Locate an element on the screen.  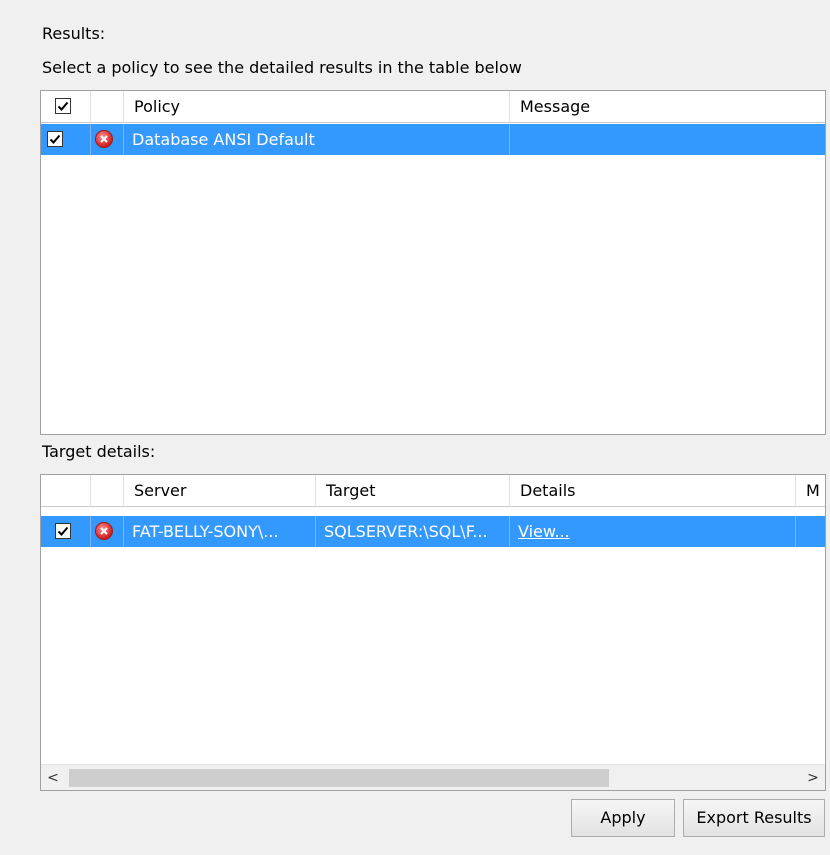
header-select is located at coordinates (66, 491).